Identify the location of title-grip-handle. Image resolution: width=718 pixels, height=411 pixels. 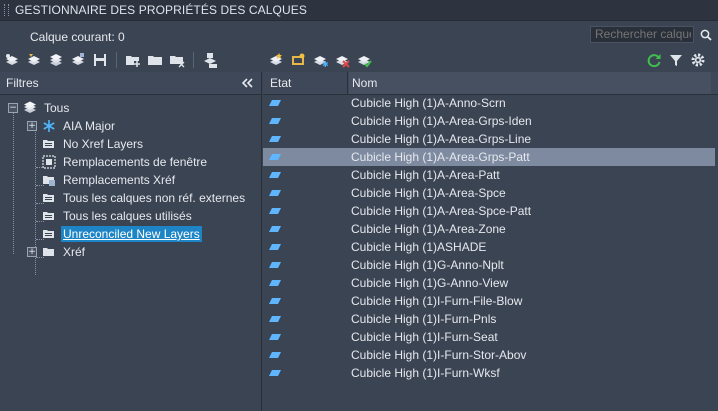
(6, 10).